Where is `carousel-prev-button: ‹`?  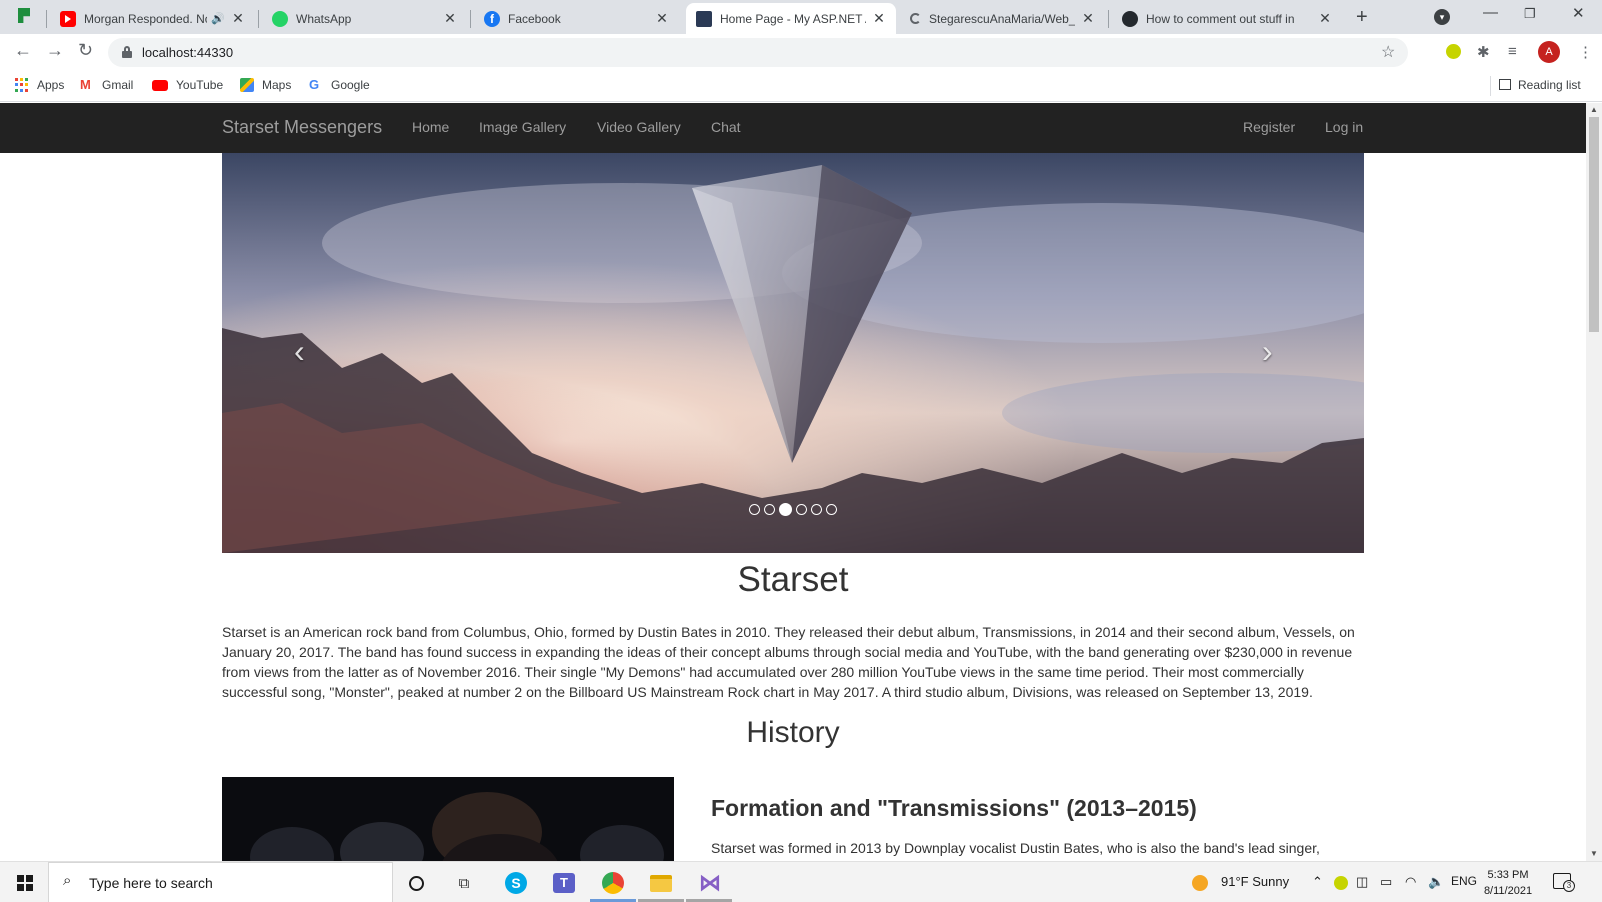 carousel-prev-button: ‹ is located at coordinates (299, 351).